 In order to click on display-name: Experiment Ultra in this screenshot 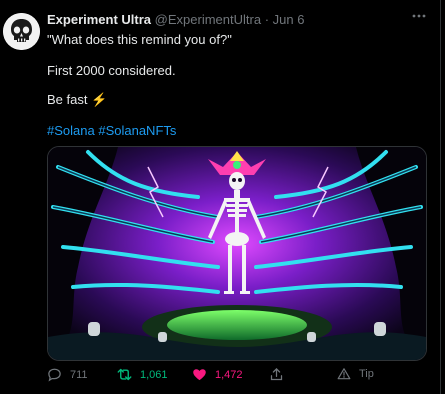, I will do `click(99, 19)`.